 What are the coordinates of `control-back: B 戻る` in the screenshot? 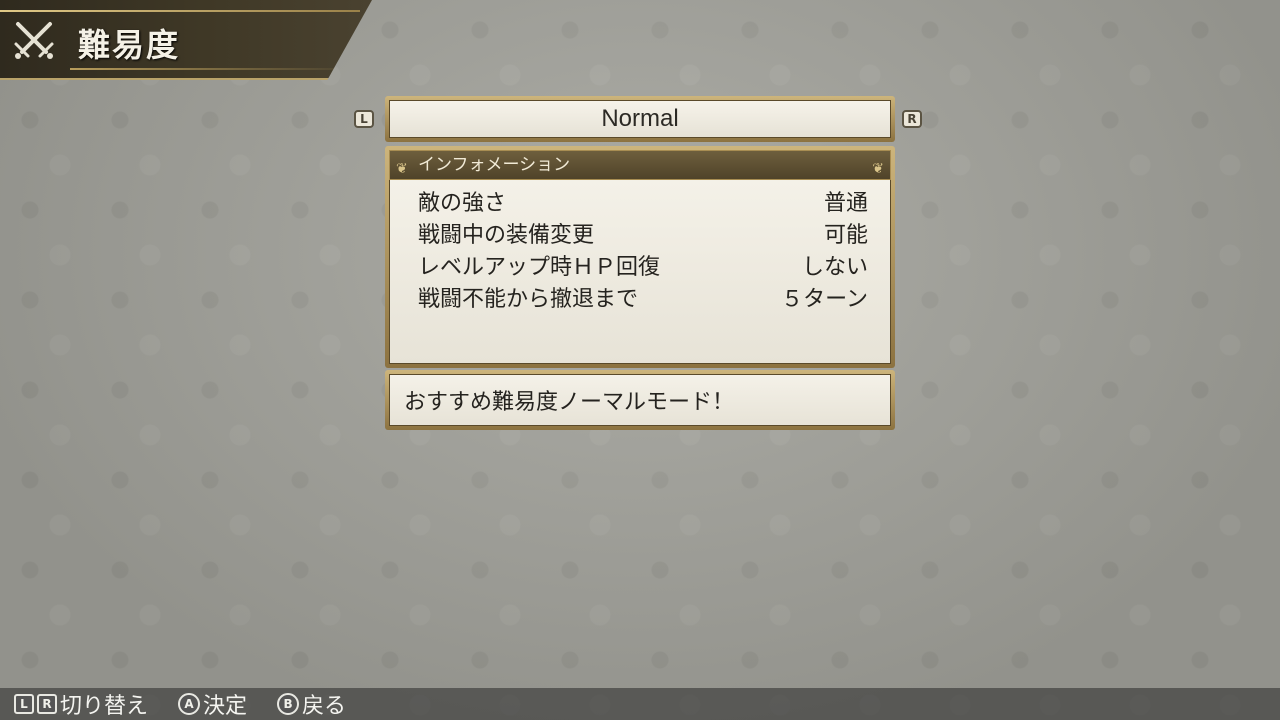 It's located at (311, 704).